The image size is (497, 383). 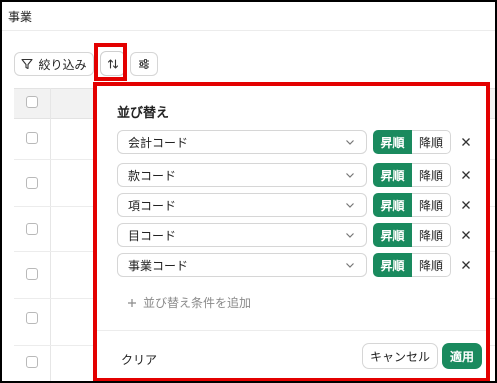 I want to click on sort-field-value: 事業コード, so click(x=158, y=265).